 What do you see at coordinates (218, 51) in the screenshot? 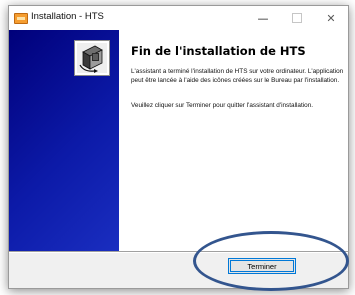
I see `page-title: Fin de l'installation de HTS` at bounding box center [218, 51].